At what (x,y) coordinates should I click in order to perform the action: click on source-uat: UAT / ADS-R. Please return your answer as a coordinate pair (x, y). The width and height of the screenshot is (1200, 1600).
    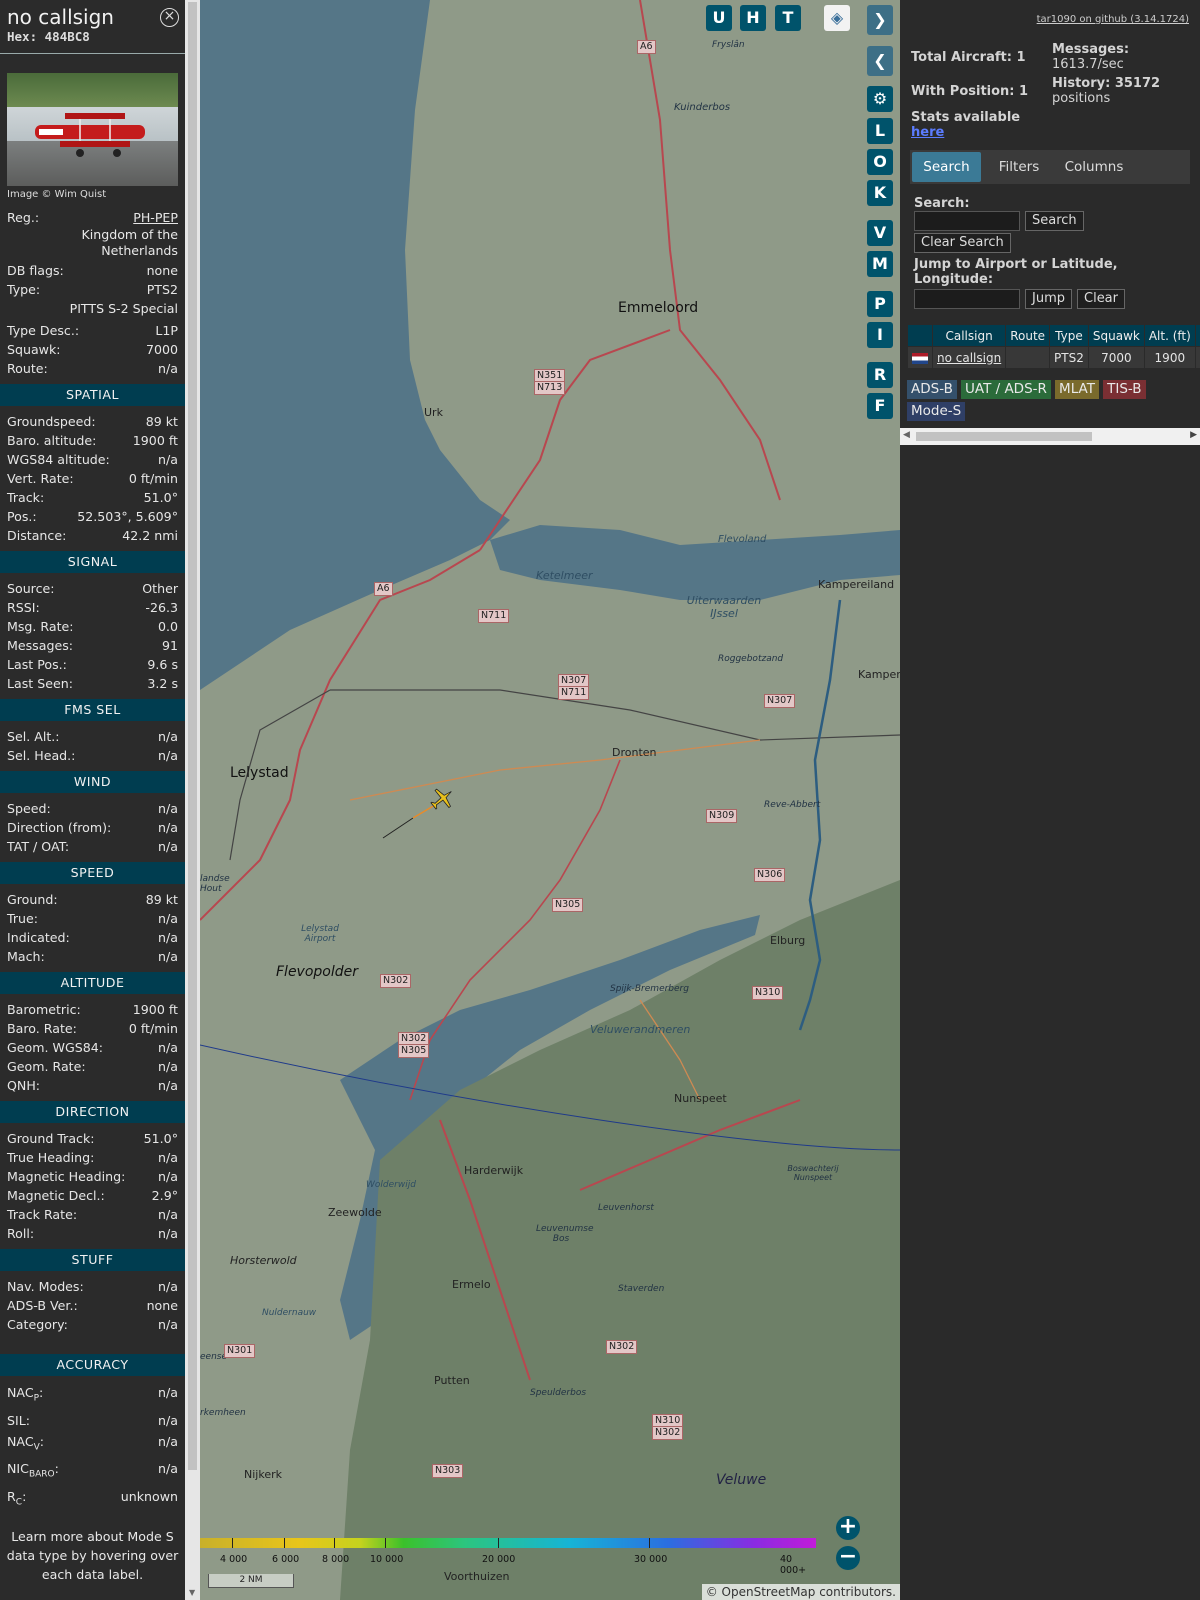
    Looking at the image, I should click on (1006, 389).